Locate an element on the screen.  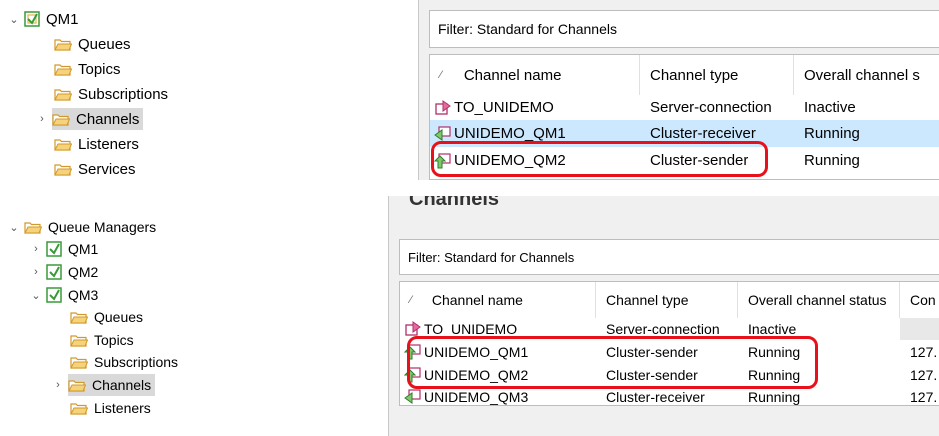
tree-item-services: Services is located at coordinates (95, 169).